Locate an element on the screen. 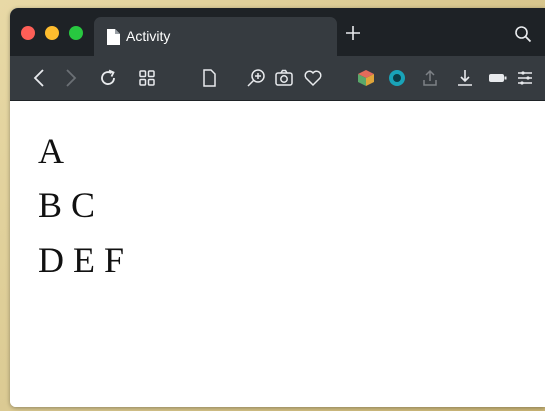 The image size is (545, 411). share-icon is located at coordinates (430, 78).